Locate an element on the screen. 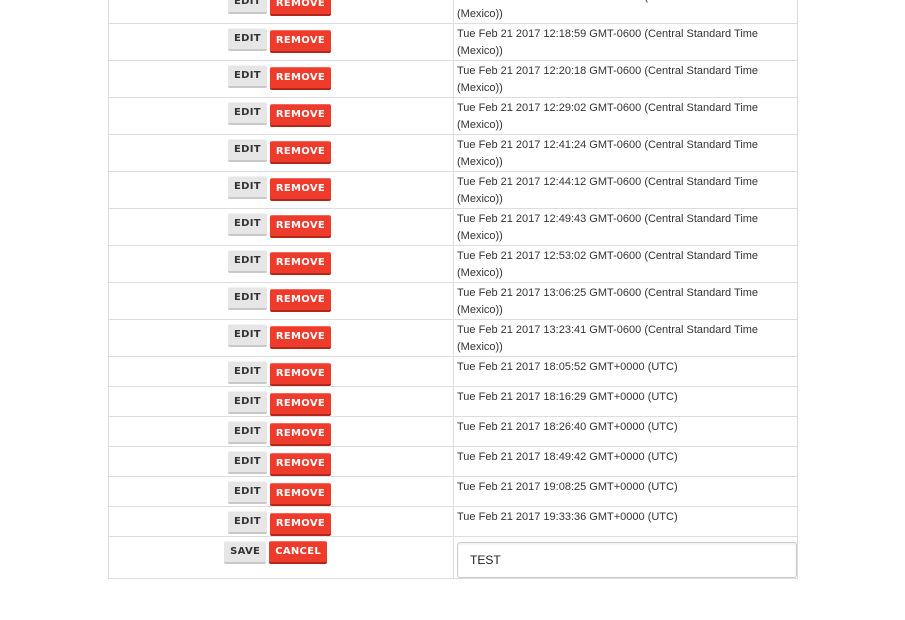 The image size is (905, 620). edit-row: SAVE CANCEL is located at coordinates (453, 557).